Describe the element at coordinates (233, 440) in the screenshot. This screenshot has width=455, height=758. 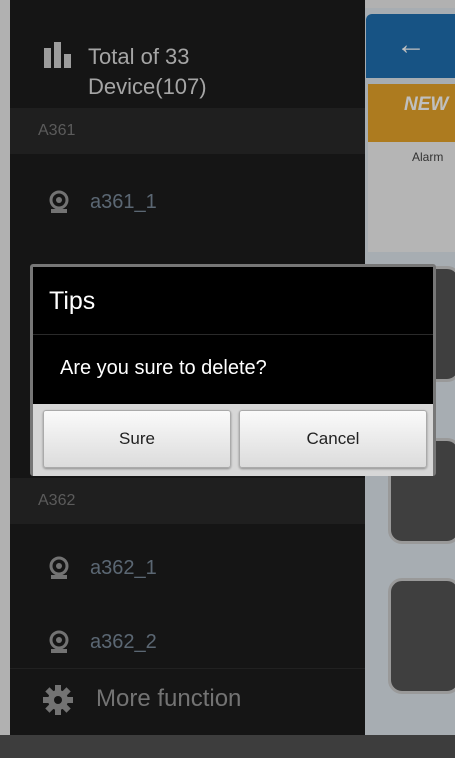
I see `dialog-button-bar: Sure Cancel` at that location.